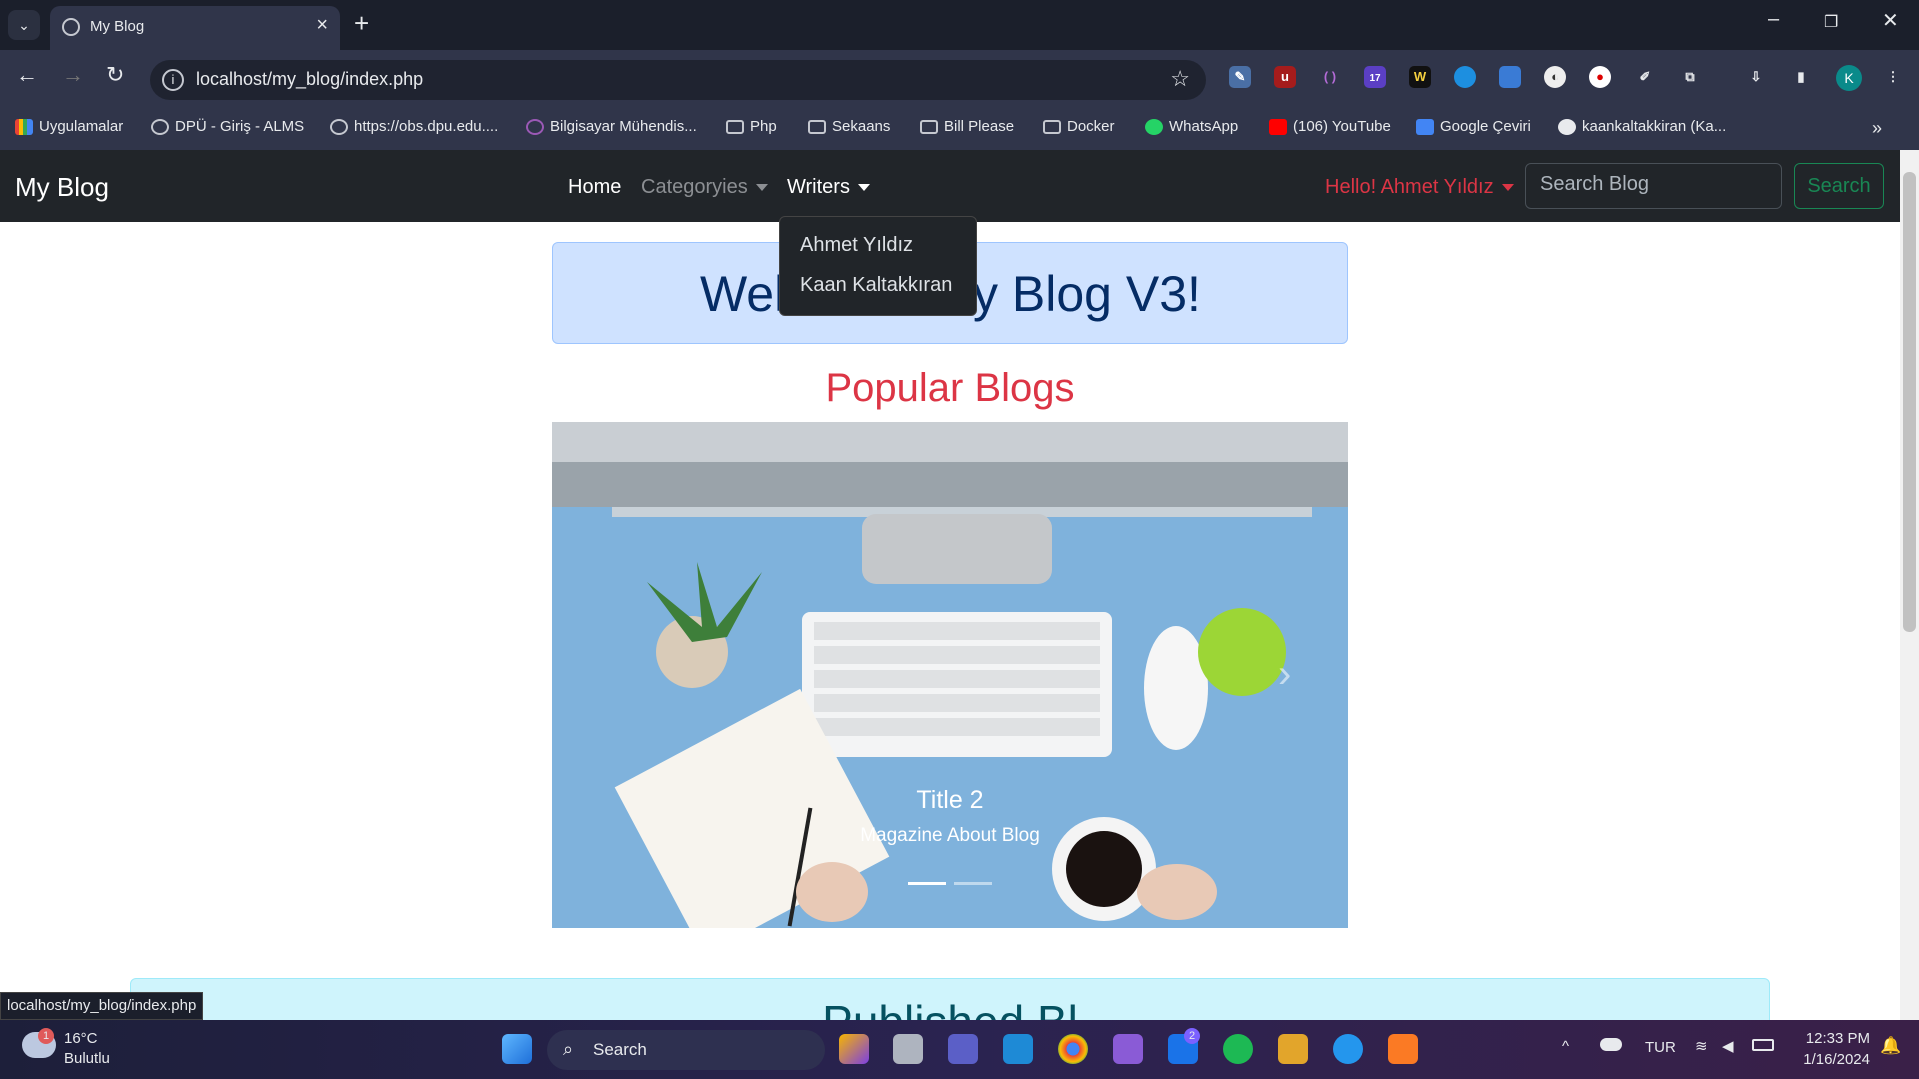  I want to click on nav-categories: Categoryies, so click(704, 187).